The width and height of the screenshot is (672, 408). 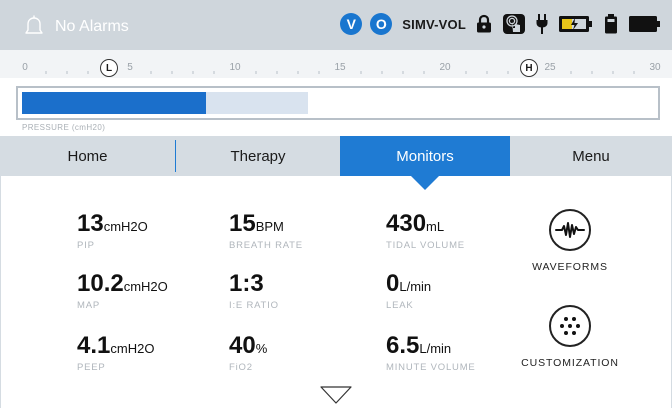 I want to click on battery-icon, so click(x=611, y=24).